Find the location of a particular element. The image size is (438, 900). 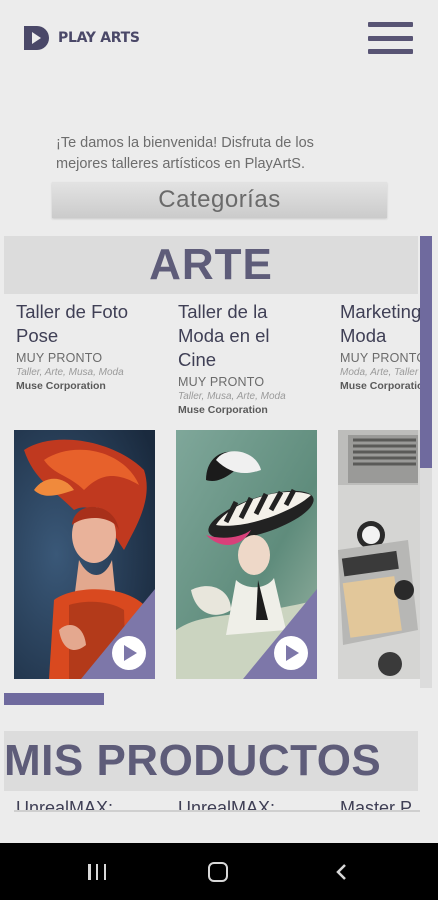

desk-laptop-magazine-photo is located at coordinates (379, 554).